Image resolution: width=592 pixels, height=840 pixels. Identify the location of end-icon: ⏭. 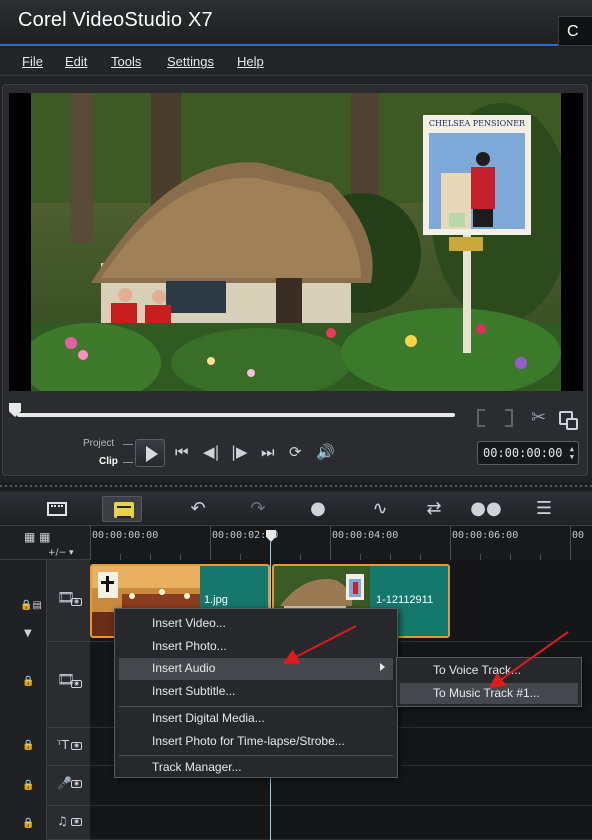
(268, 452).